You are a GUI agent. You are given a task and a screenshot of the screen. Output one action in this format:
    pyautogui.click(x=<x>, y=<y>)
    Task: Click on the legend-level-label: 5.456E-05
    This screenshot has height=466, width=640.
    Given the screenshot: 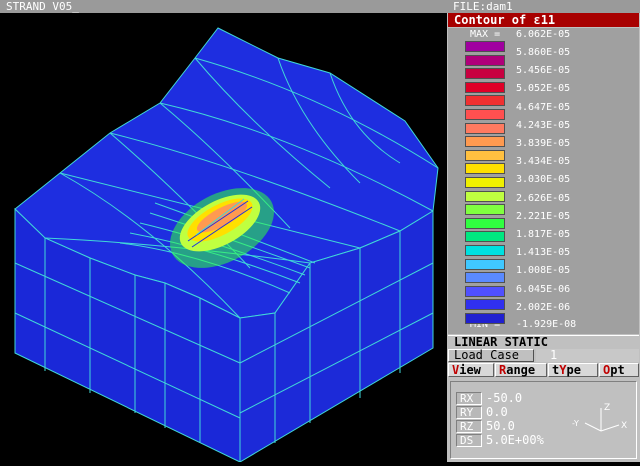 What is the action you would take?
    pyautogui.click(x=543, y=71)
    